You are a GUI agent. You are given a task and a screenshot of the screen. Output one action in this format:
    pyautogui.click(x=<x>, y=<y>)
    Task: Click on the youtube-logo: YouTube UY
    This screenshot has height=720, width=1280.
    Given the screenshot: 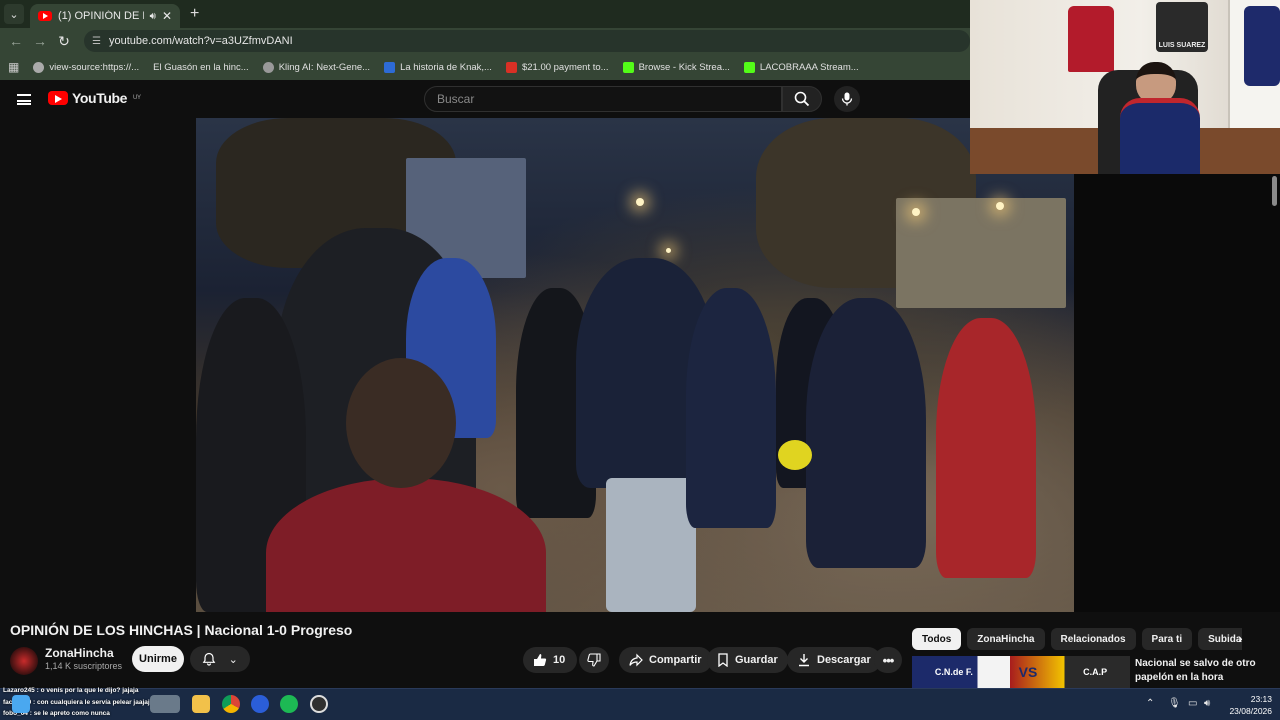 What is the action you would take?
    pyautogui.click(x=94, y=98)
    